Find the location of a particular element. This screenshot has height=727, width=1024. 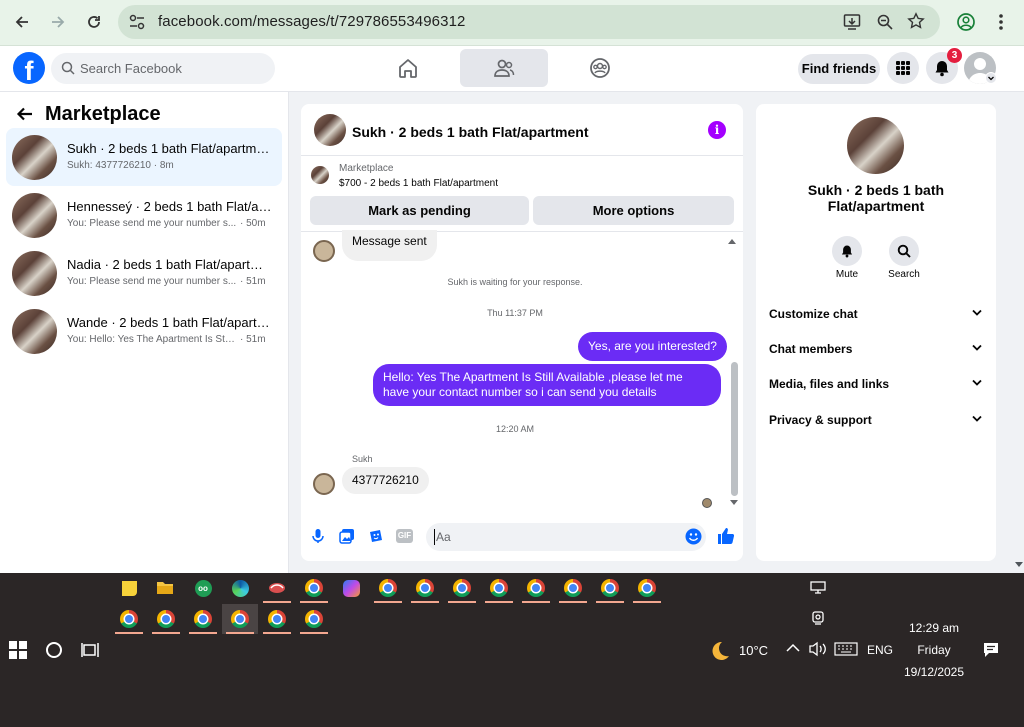

chat-members-section: Chat members is located at coordinates (810, 349).